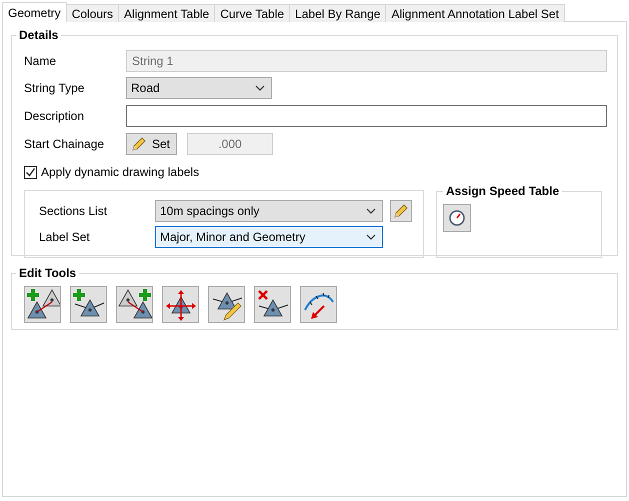  I want to click on field-label: Name, so click(41, 61).